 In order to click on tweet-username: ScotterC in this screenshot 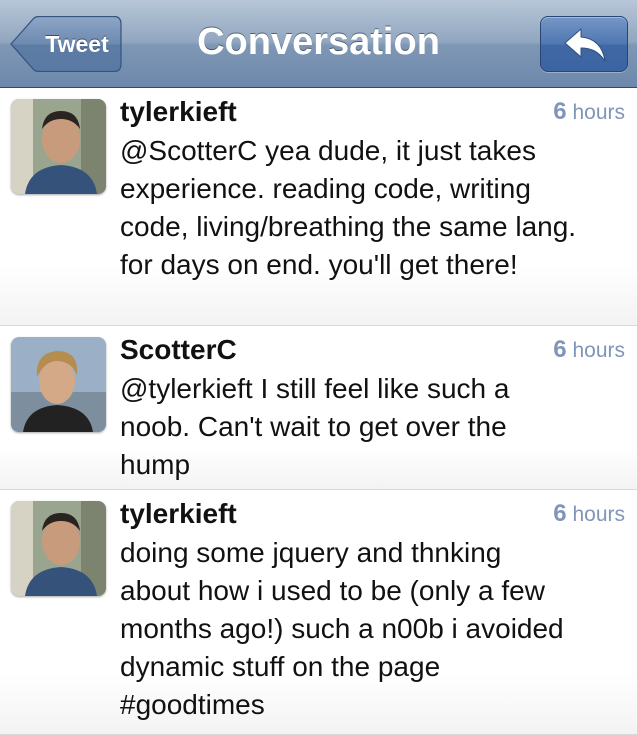, I will do `click(178, 350)`.